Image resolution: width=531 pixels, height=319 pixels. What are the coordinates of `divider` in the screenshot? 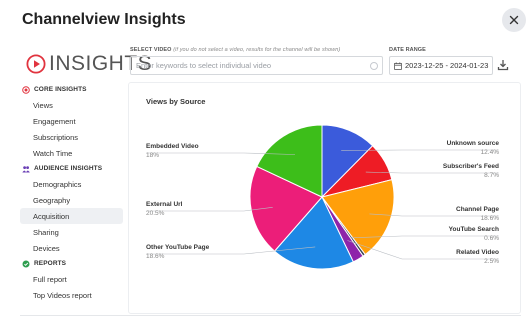 It's located at (270, 315).